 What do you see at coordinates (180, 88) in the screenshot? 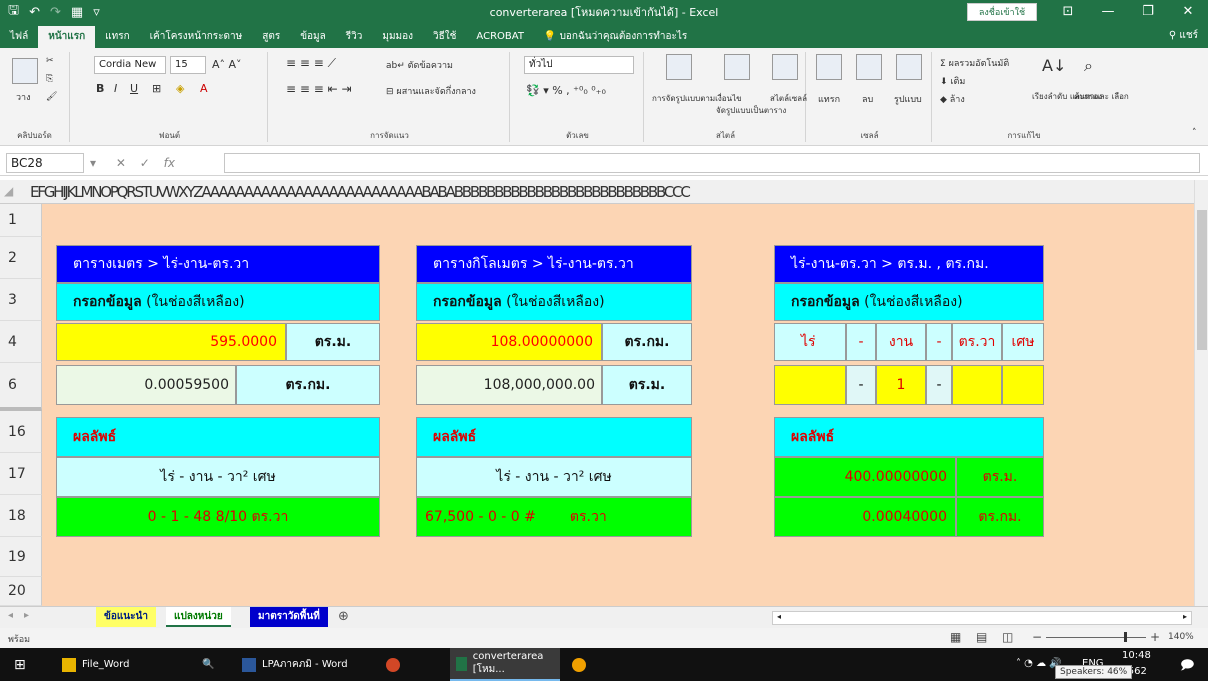
I see `fill-color-icon: ◈` at bounding box center [180, 88].